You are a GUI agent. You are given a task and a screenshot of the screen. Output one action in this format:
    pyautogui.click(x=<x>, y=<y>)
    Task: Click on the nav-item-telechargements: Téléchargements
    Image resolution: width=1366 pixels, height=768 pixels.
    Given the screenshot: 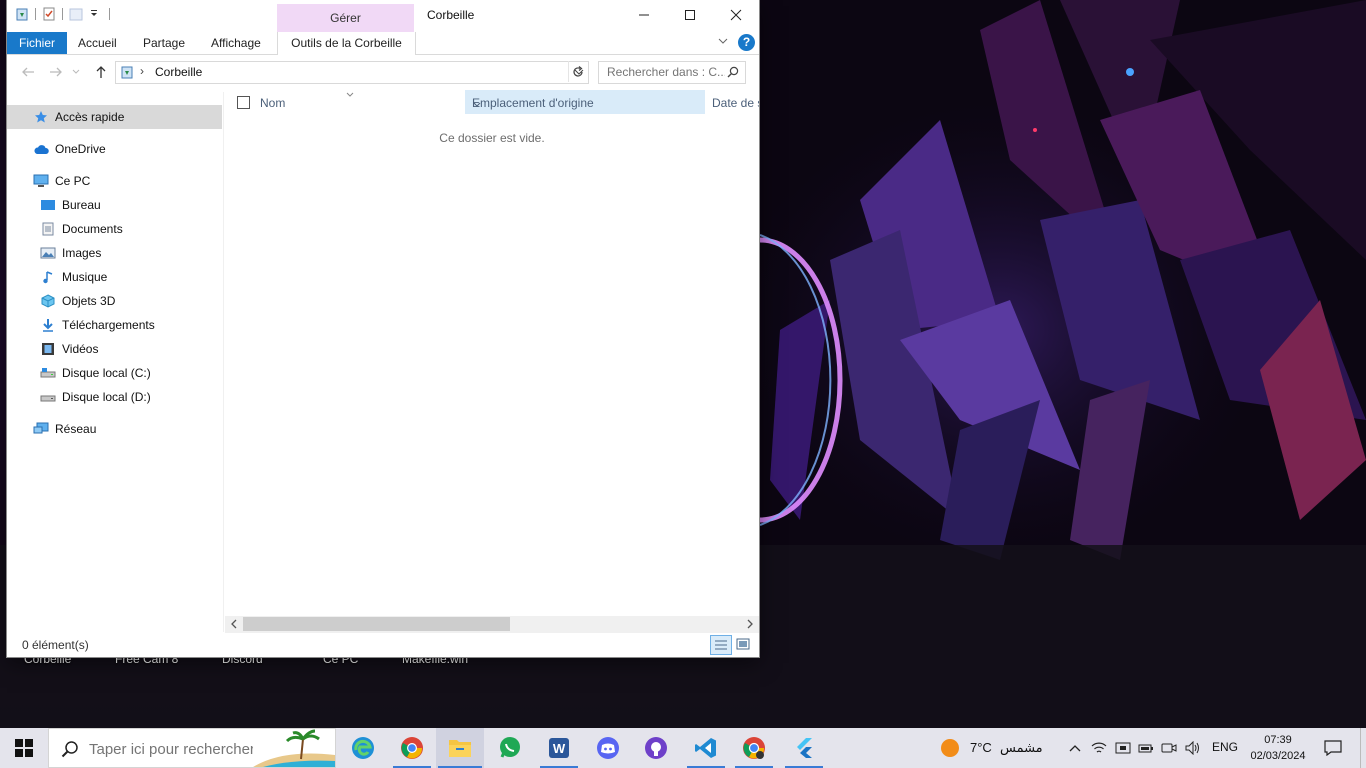 What is the action you would take?
    pyautogui.click(x=114, y=325)
    